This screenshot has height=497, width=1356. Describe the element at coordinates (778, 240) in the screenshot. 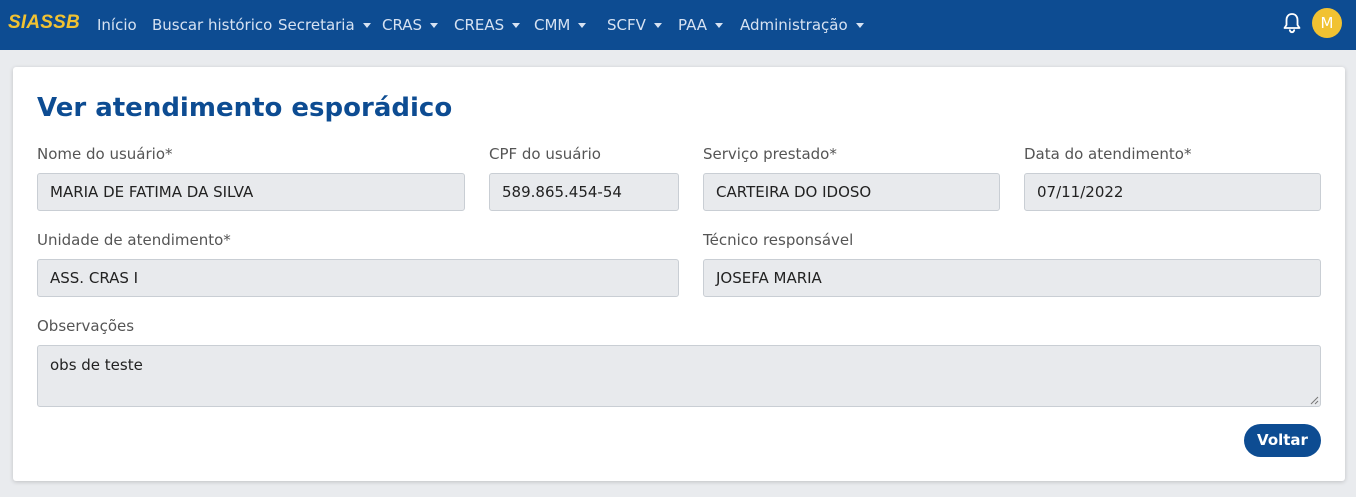

I see `tecnico-responsavel-label: Técnico responsável` at that location.